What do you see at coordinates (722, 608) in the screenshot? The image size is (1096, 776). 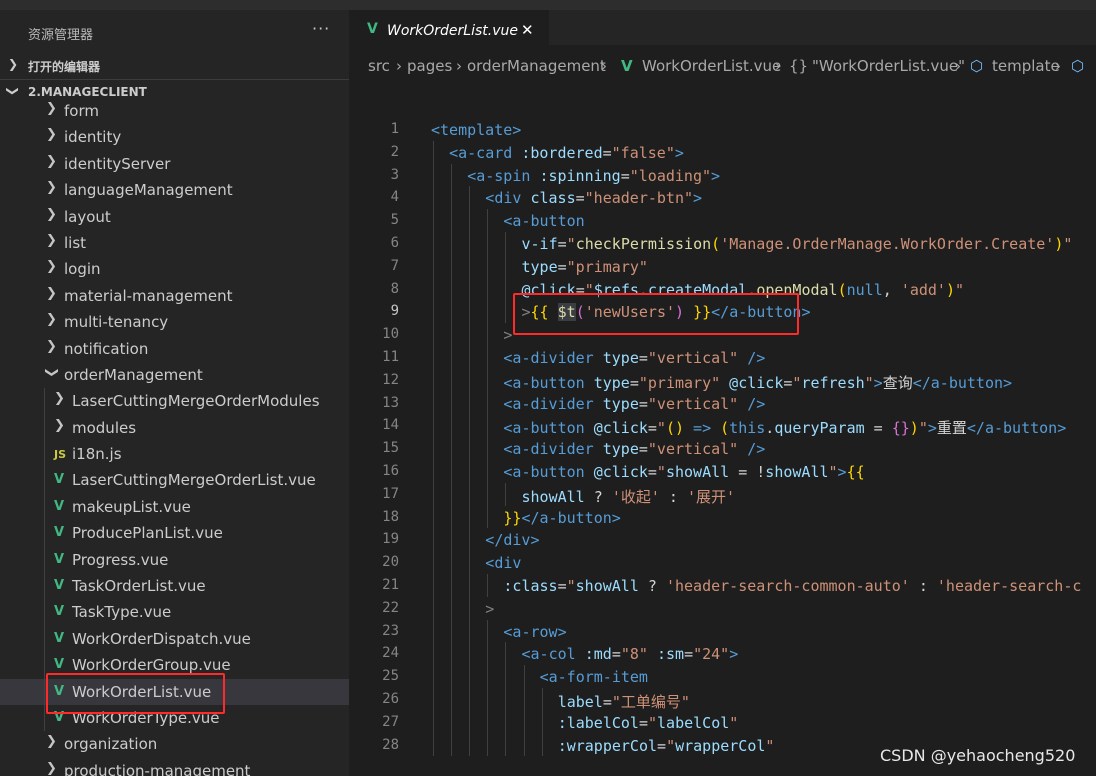 I see `code-line: 22 >` at bounding box center [722, 608].